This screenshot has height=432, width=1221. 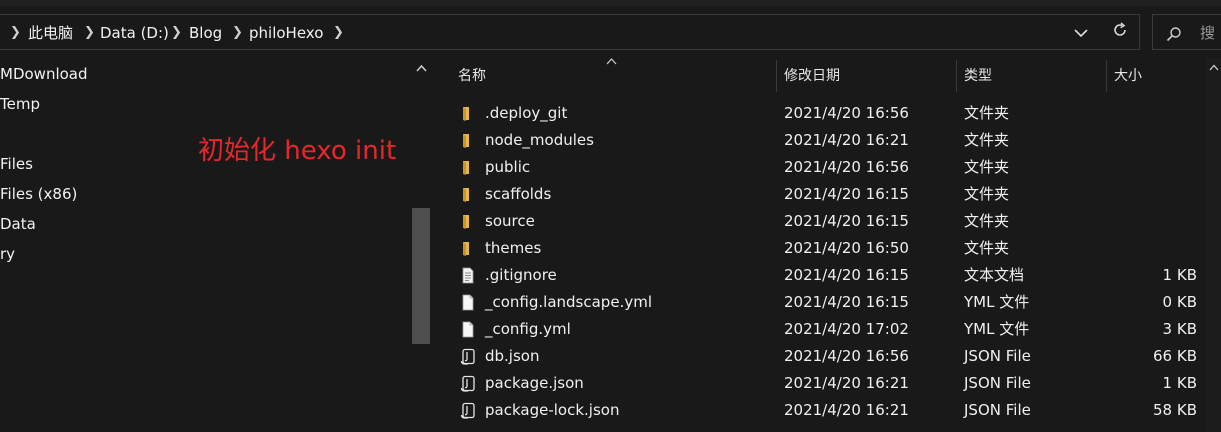 What do you see at coordinates (7, 254) in the screenshot?
I see `nav-item-library: ry` at bounding box center [7, 254].